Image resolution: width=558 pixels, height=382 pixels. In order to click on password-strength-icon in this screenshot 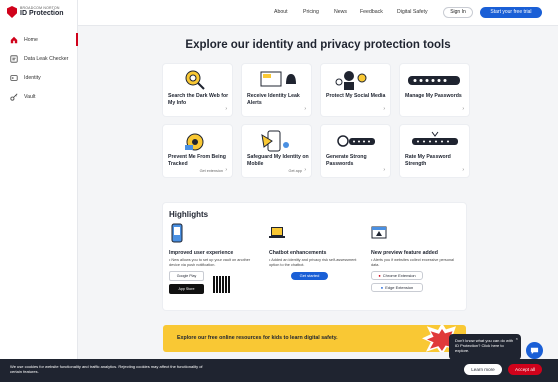, I will do `click(435, 138)`.